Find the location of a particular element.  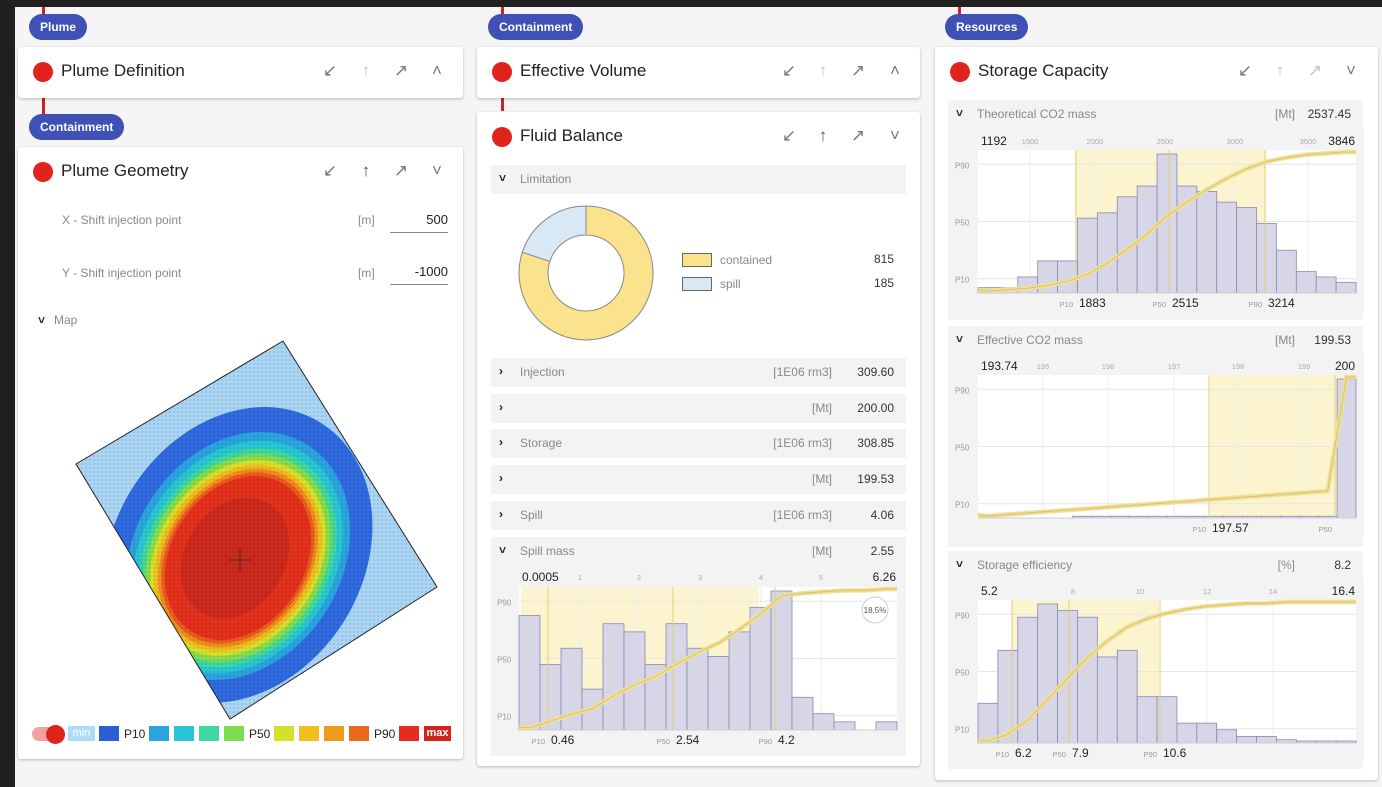

row-label: Spill mass is located at coordinates (547, 551).